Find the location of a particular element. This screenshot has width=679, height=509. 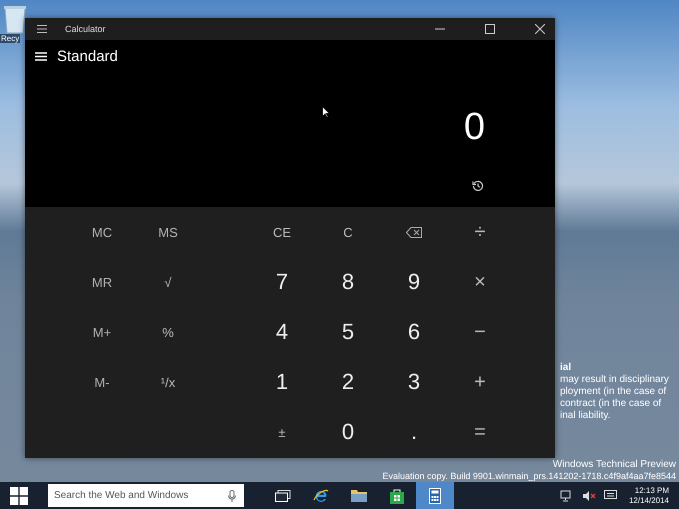

calculator-key: 2 is located at coordinates (348, 382).